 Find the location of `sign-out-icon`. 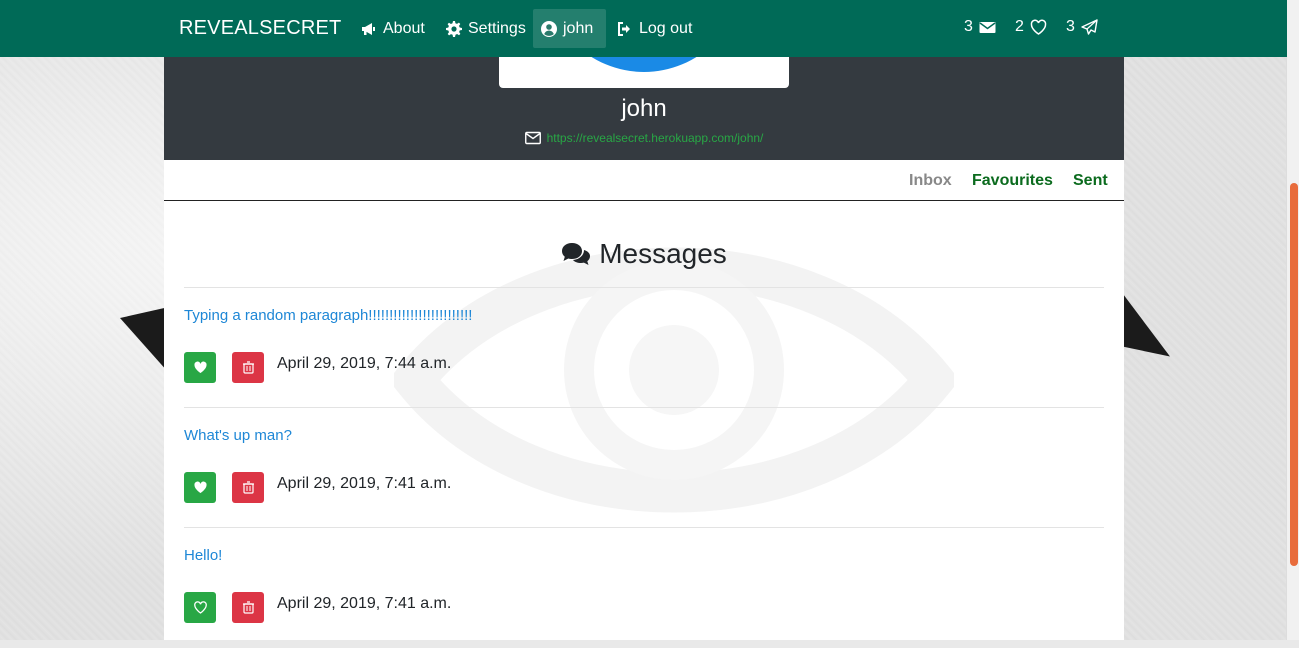

sign-out-icon is located at coordinates (625, 29).